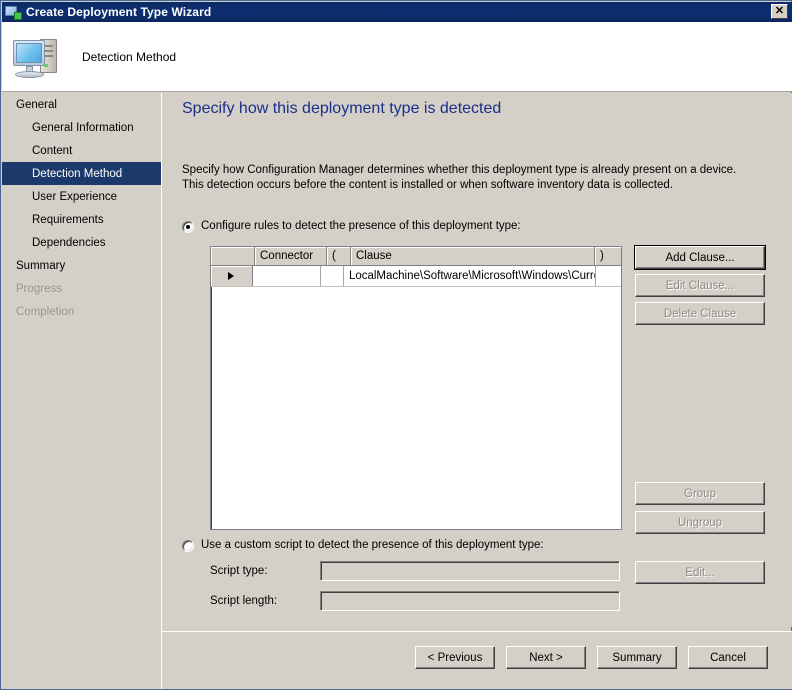  I want to click on sidebar-item-label: General Information, so click(83, 127).